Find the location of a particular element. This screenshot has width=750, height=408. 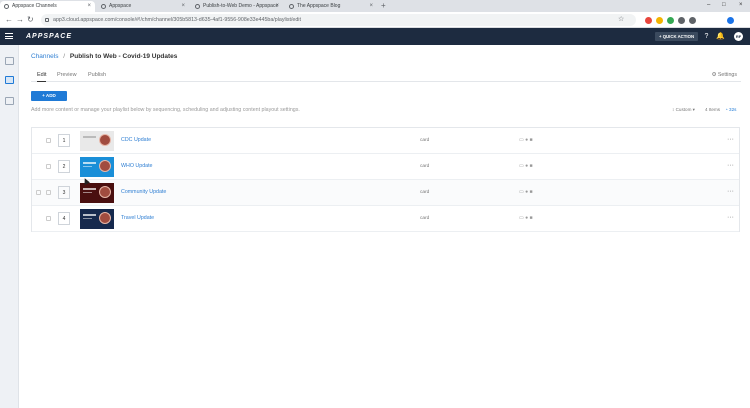

item-count: 4 Items is located at coordinates (713, 109).